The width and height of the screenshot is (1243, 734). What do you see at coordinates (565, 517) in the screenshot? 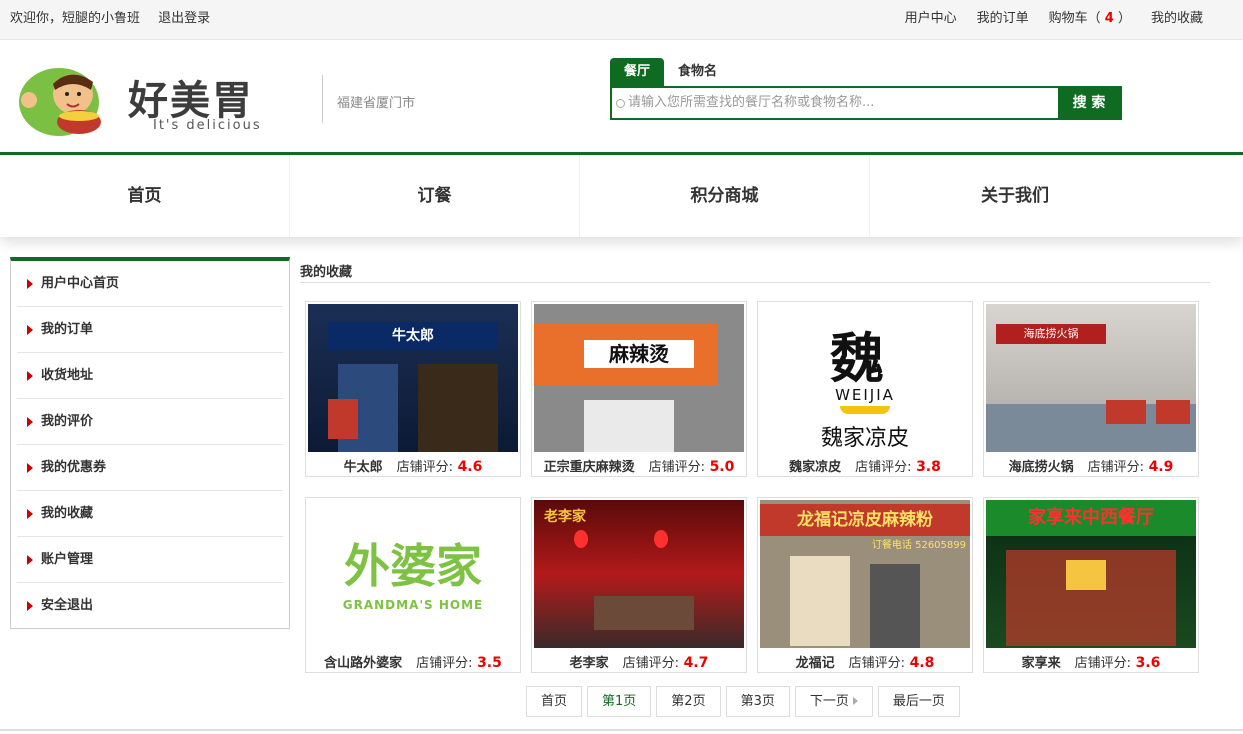
I see `store-sign: 老李家` at bounding box center [565, 517].